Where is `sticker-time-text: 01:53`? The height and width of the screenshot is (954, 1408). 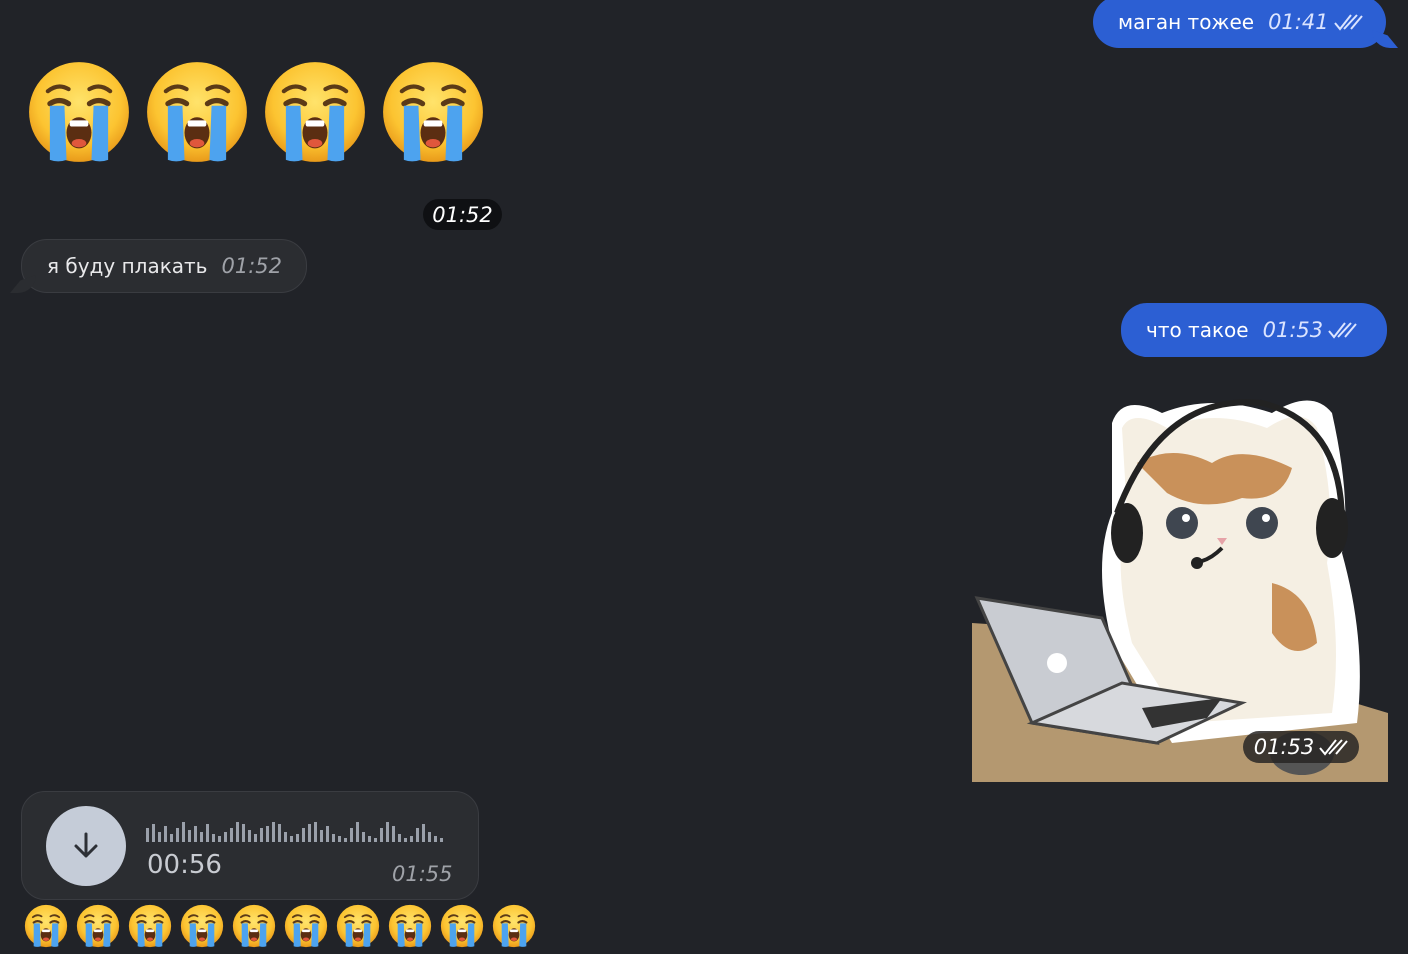 sticker-time-text: 01:53 is located at coordinates (1284, 747).